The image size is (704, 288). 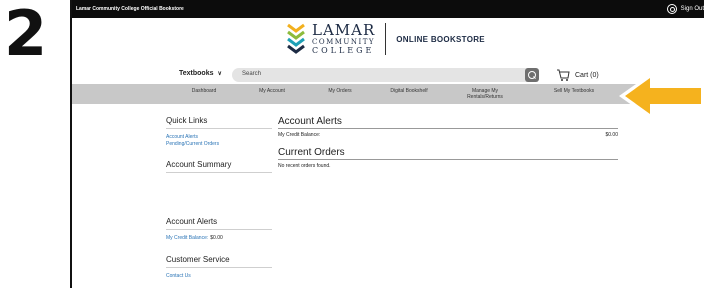 I want to click on logo-divider, so click(x=386, y=39).